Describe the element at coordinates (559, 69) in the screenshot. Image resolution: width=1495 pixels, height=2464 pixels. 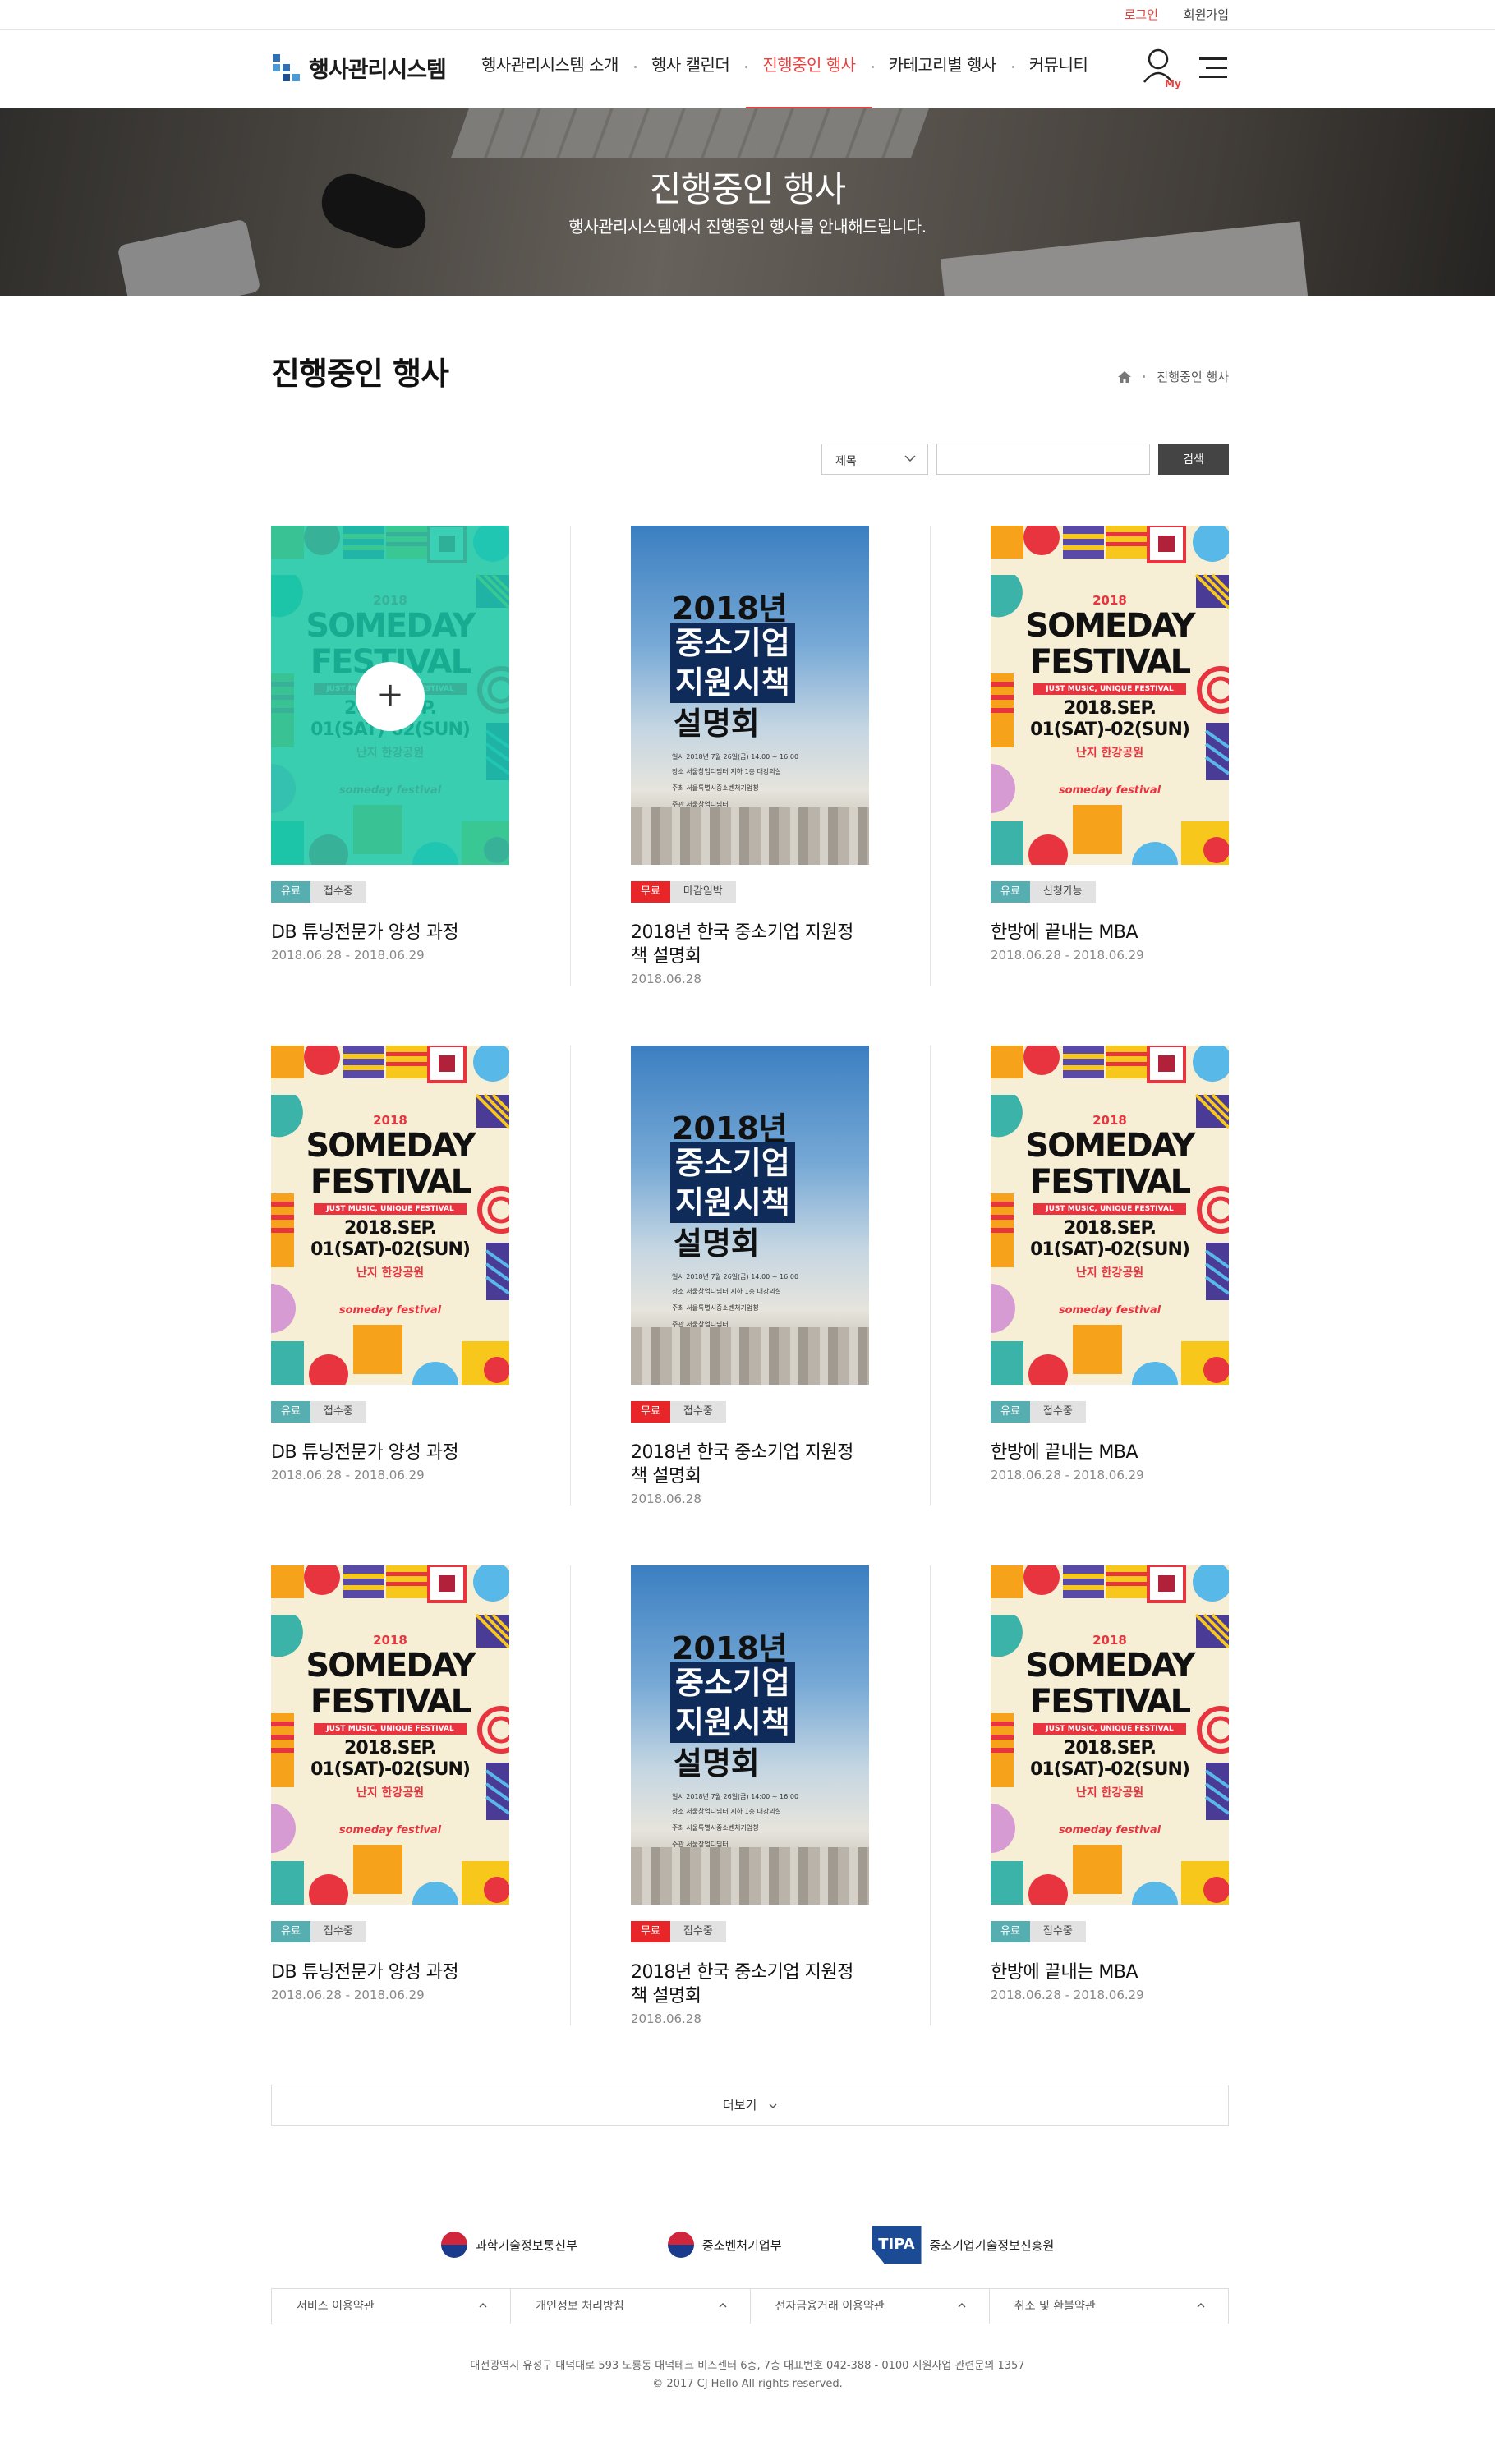
I see `nav-item-0: 행사관리시스템 소개` at that location.